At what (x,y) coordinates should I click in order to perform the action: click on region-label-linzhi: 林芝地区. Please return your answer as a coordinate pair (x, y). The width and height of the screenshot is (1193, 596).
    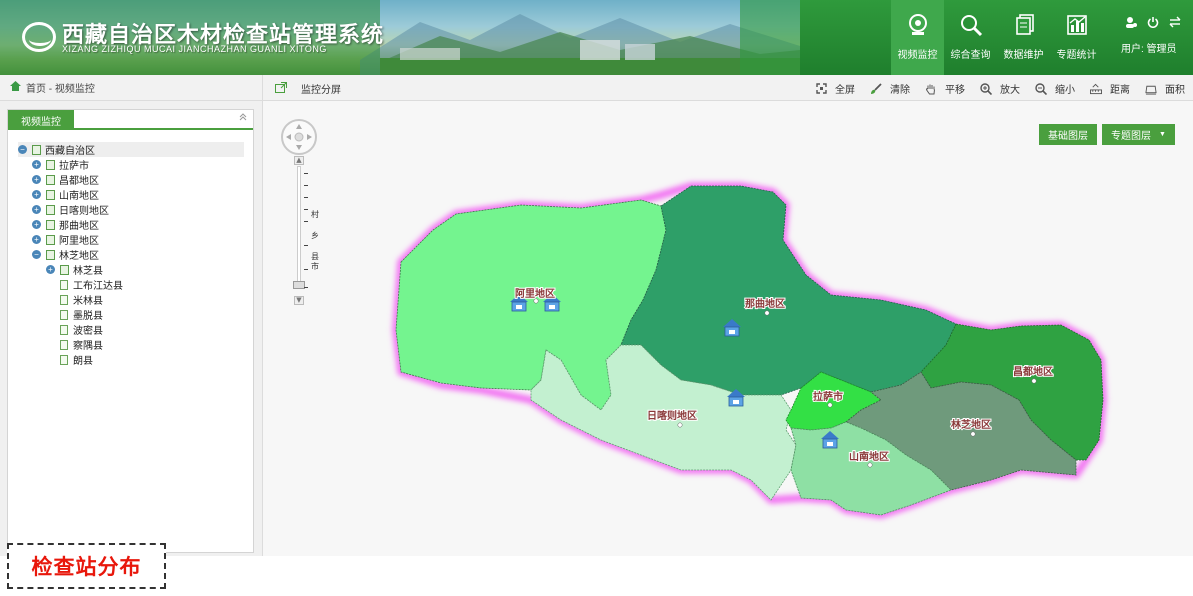
    Looking at the image, I should click on (971, 424).